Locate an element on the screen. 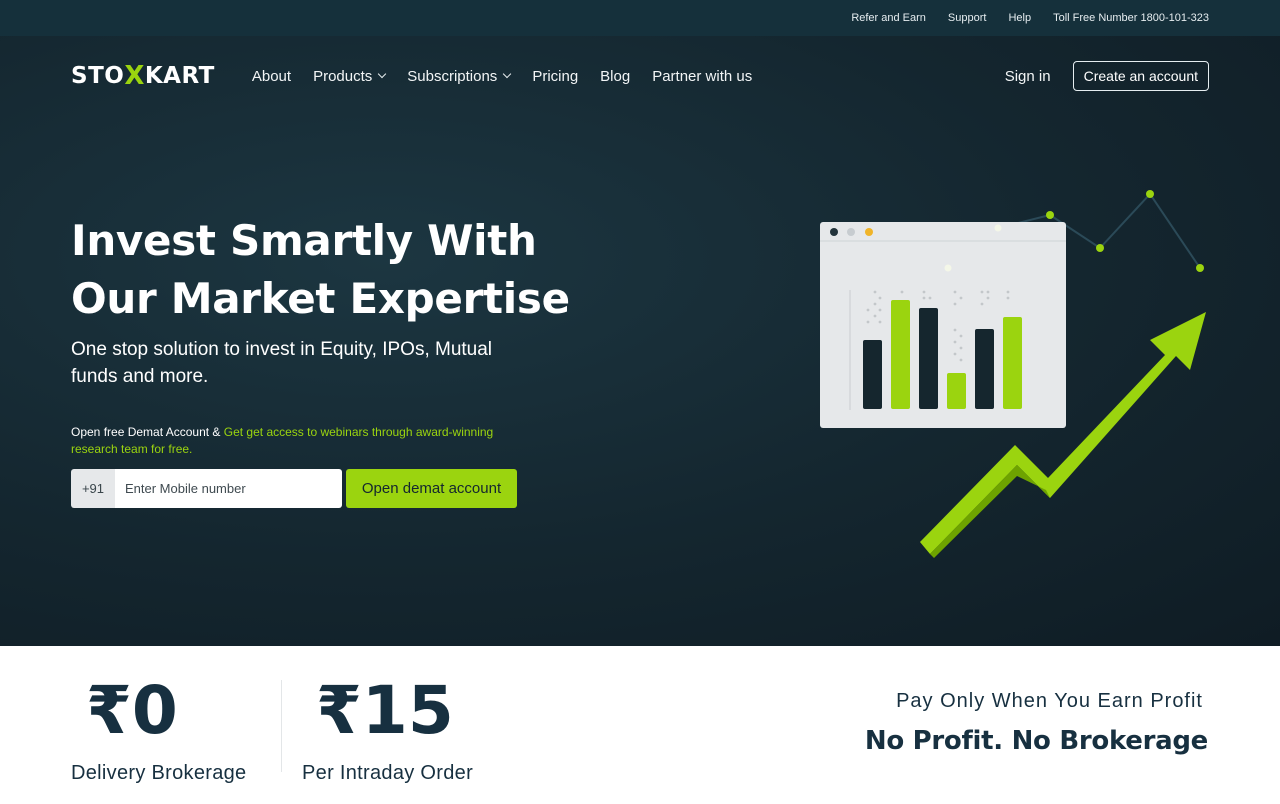  nav-blog-label: Blog is located at coordinates (615, 76).